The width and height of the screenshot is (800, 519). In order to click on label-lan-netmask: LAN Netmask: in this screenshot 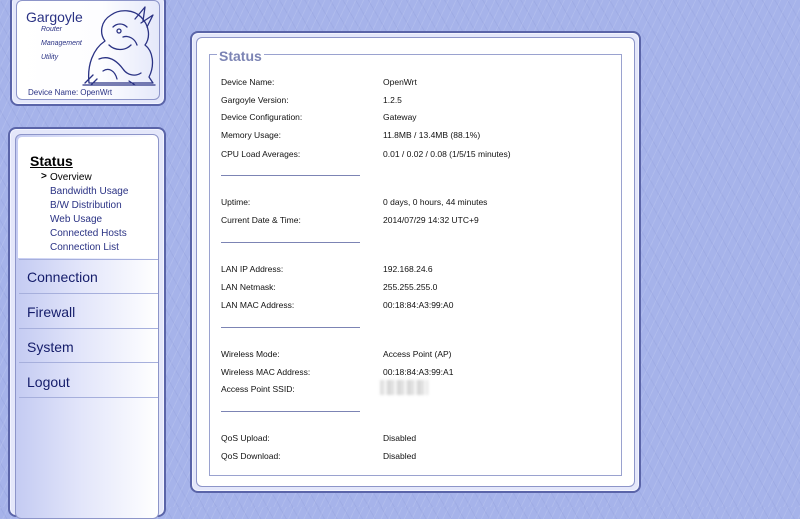, I will do `click(248, 287)`.